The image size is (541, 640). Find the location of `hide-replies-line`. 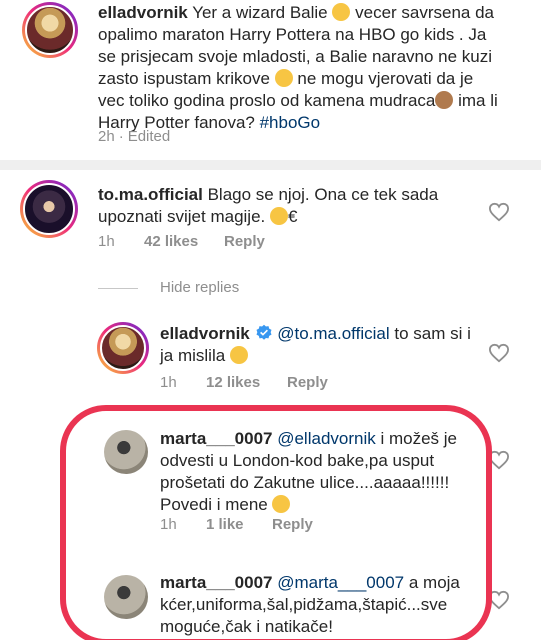

hide-replies-line is located at coordinates (118, 288).